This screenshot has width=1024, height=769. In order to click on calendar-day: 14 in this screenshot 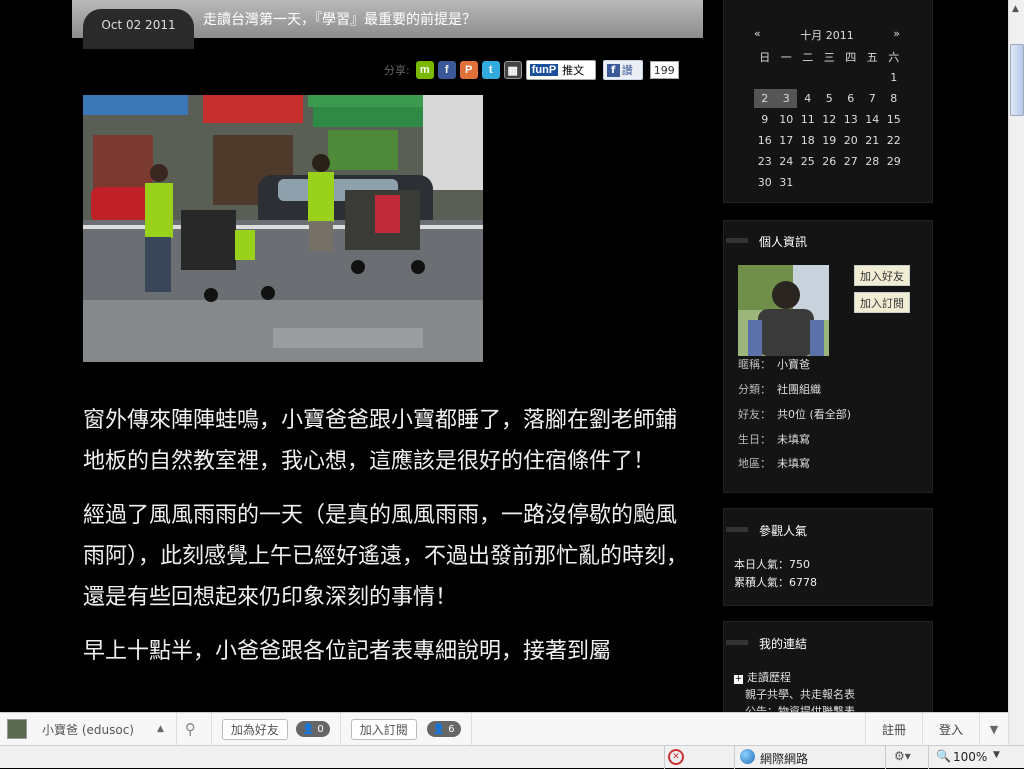, I will do `click(872, 119)`.